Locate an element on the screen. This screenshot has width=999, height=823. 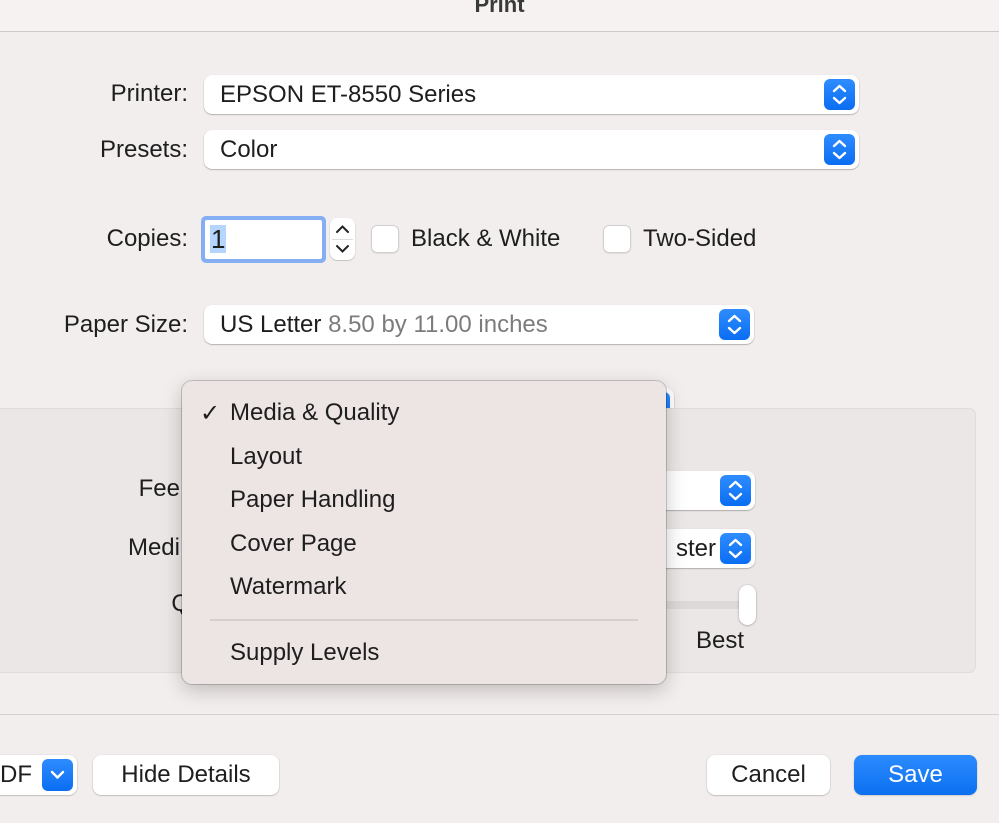
save-button: Save is located at coordinates (915, 775).